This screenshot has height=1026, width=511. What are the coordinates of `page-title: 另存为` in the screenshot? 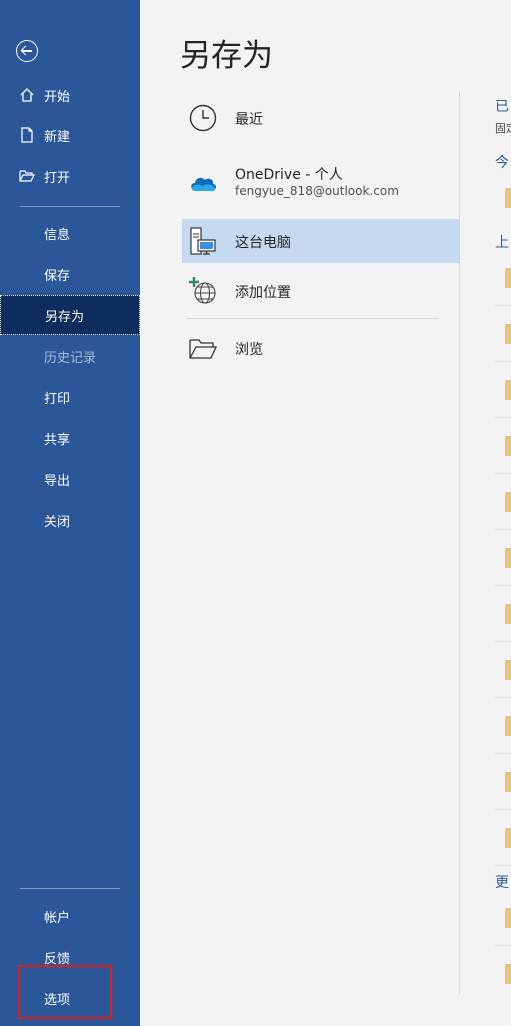 It's located at (226, 56).